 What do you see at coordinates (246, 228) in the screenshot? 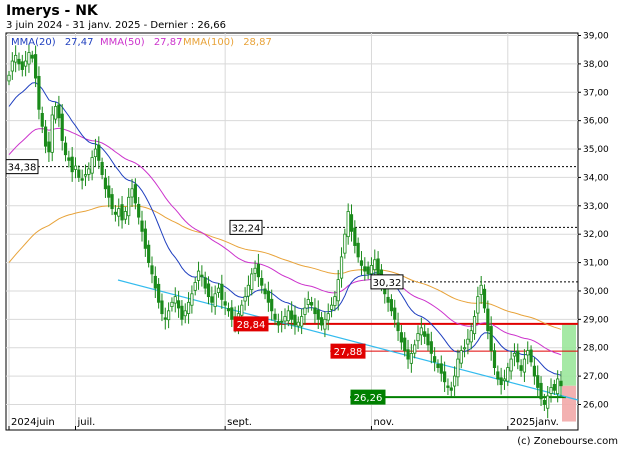
I see `label-32-24-text: 32,24` at bounding box center [246, 228].